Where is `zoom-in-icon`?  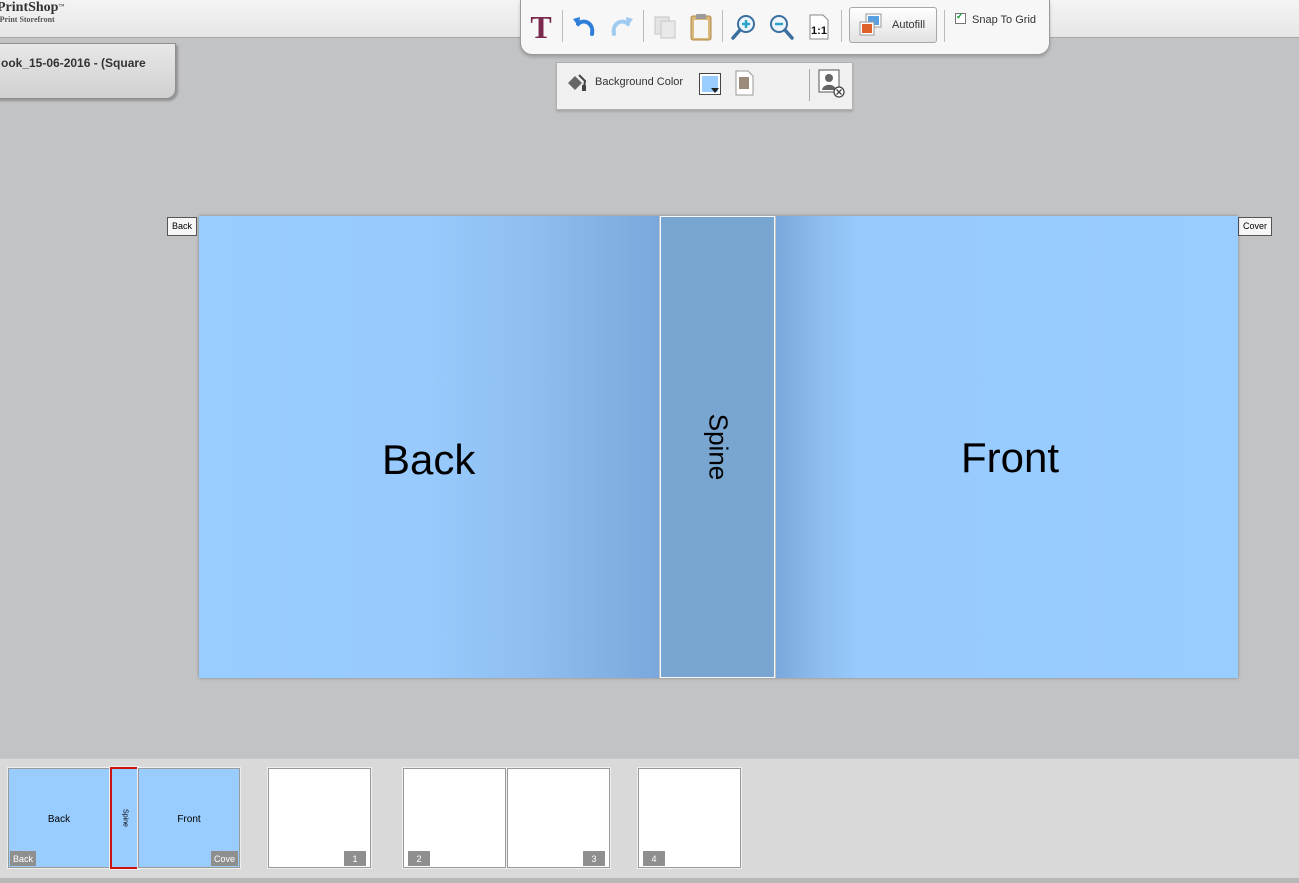
zoom-in-icon is located at coordinates (743, 27).